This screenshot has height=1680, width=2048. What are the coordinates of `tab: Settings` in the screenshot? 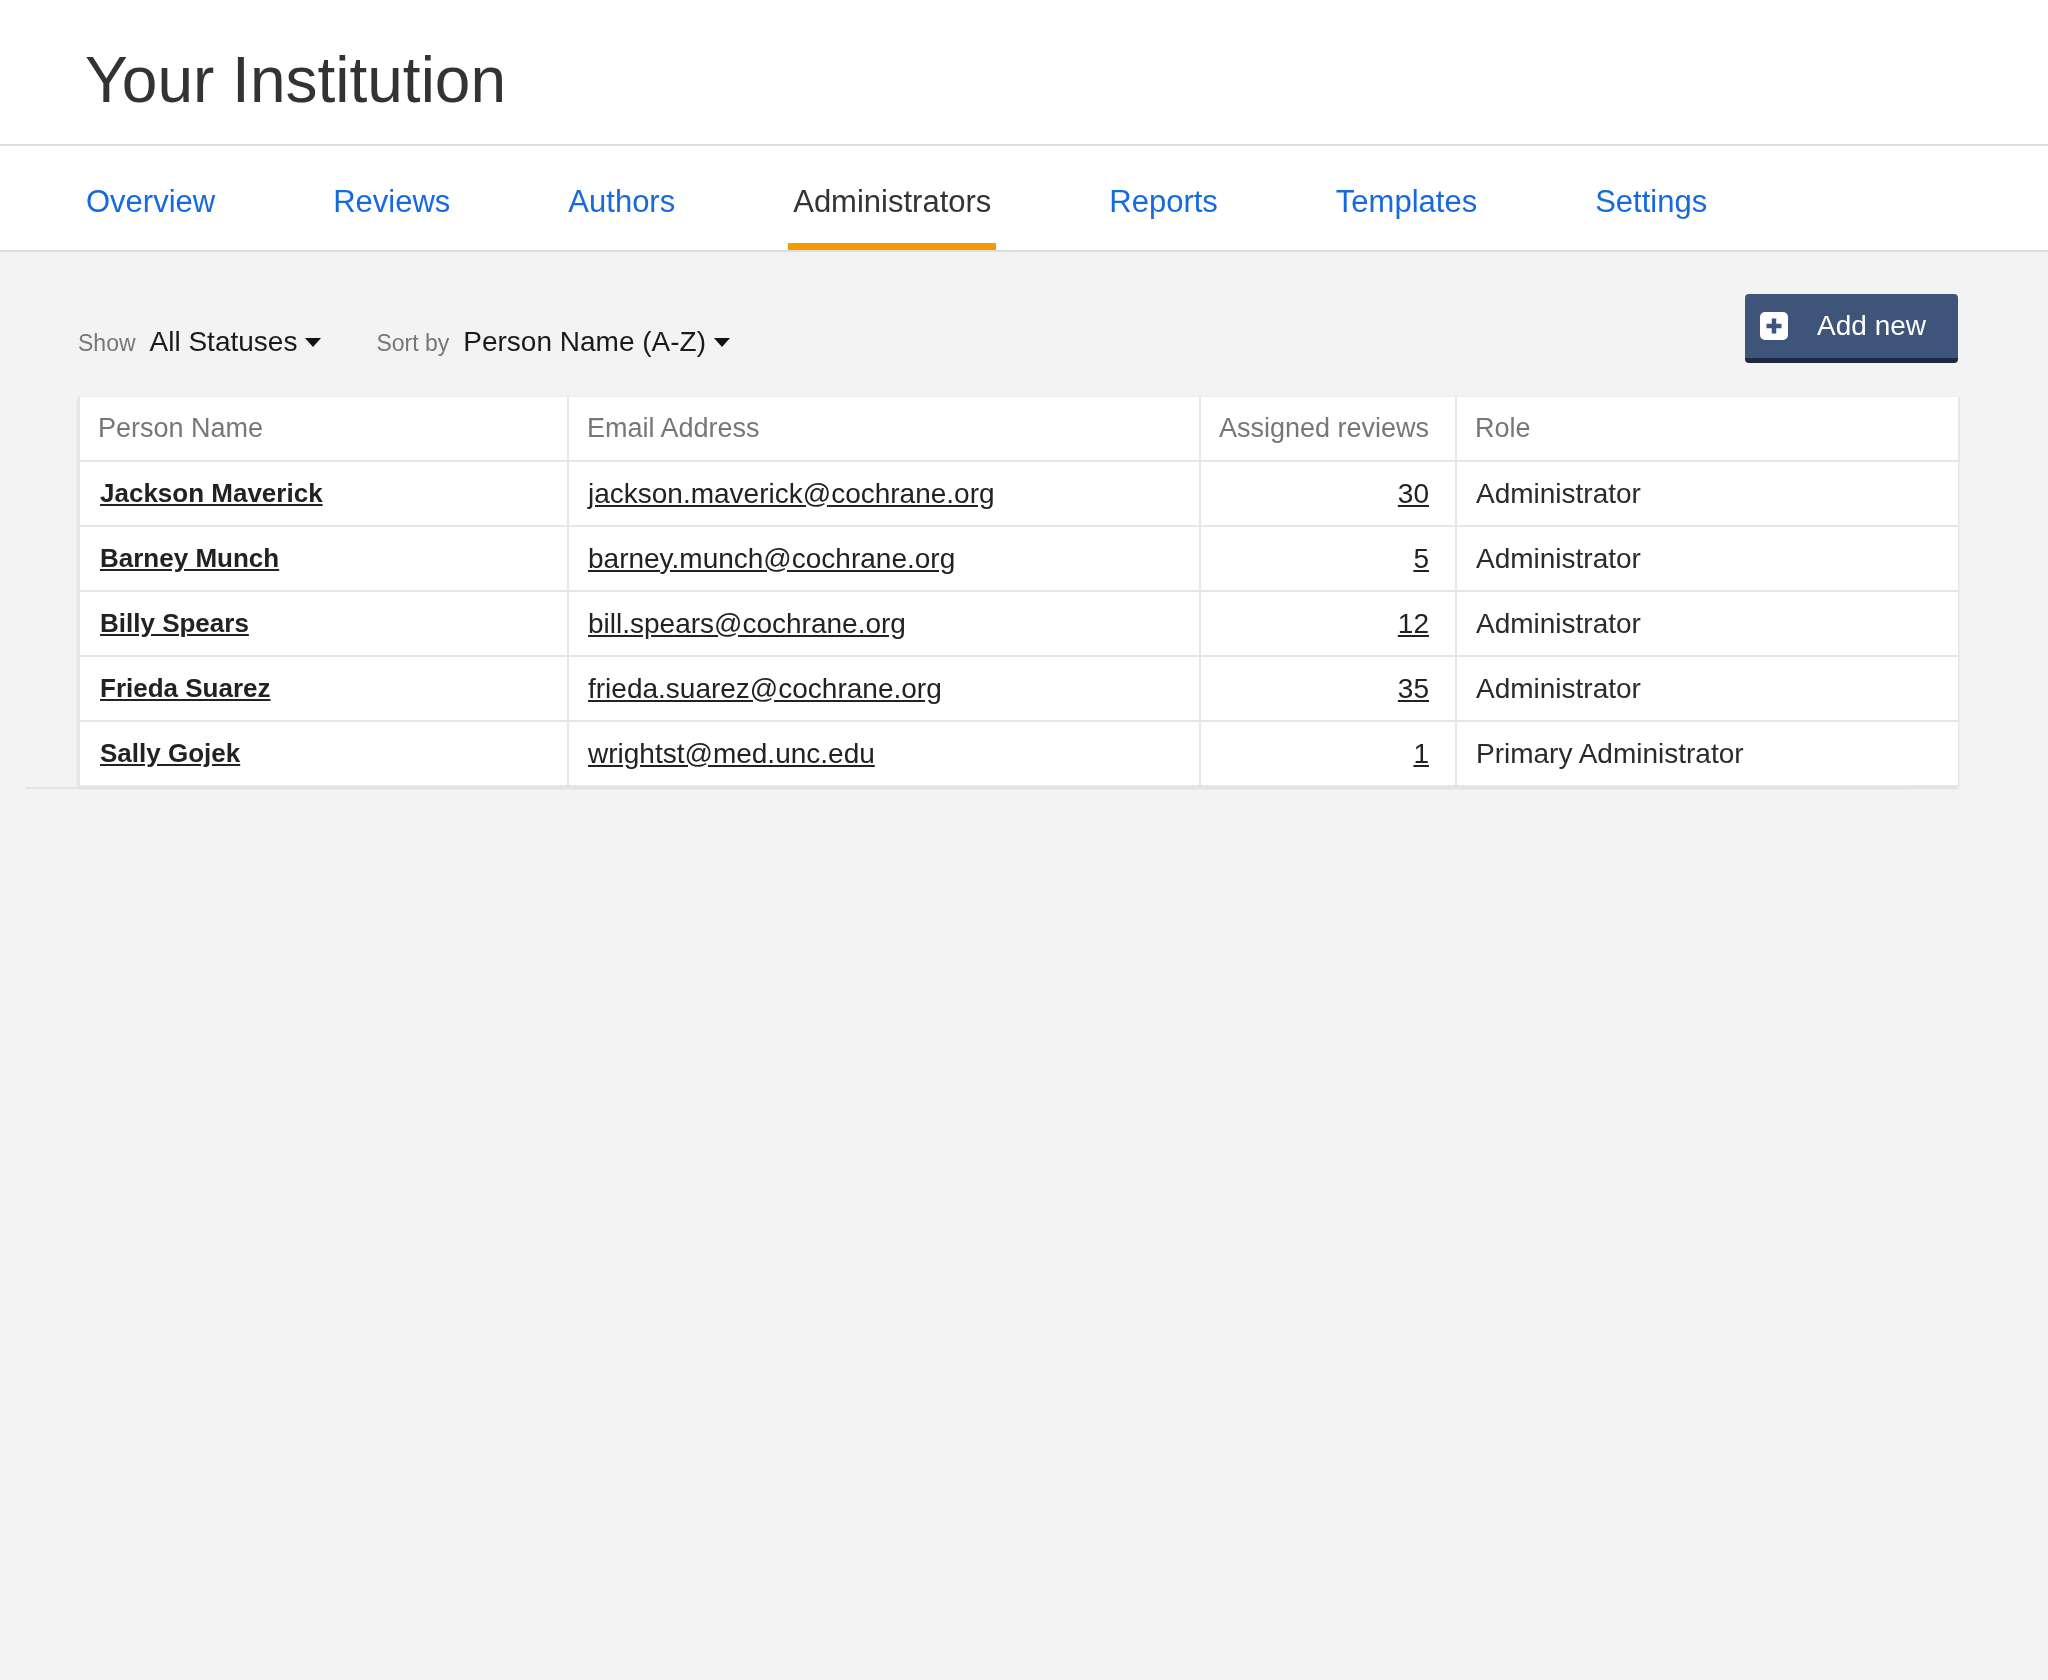 It's located at (1651, 198).